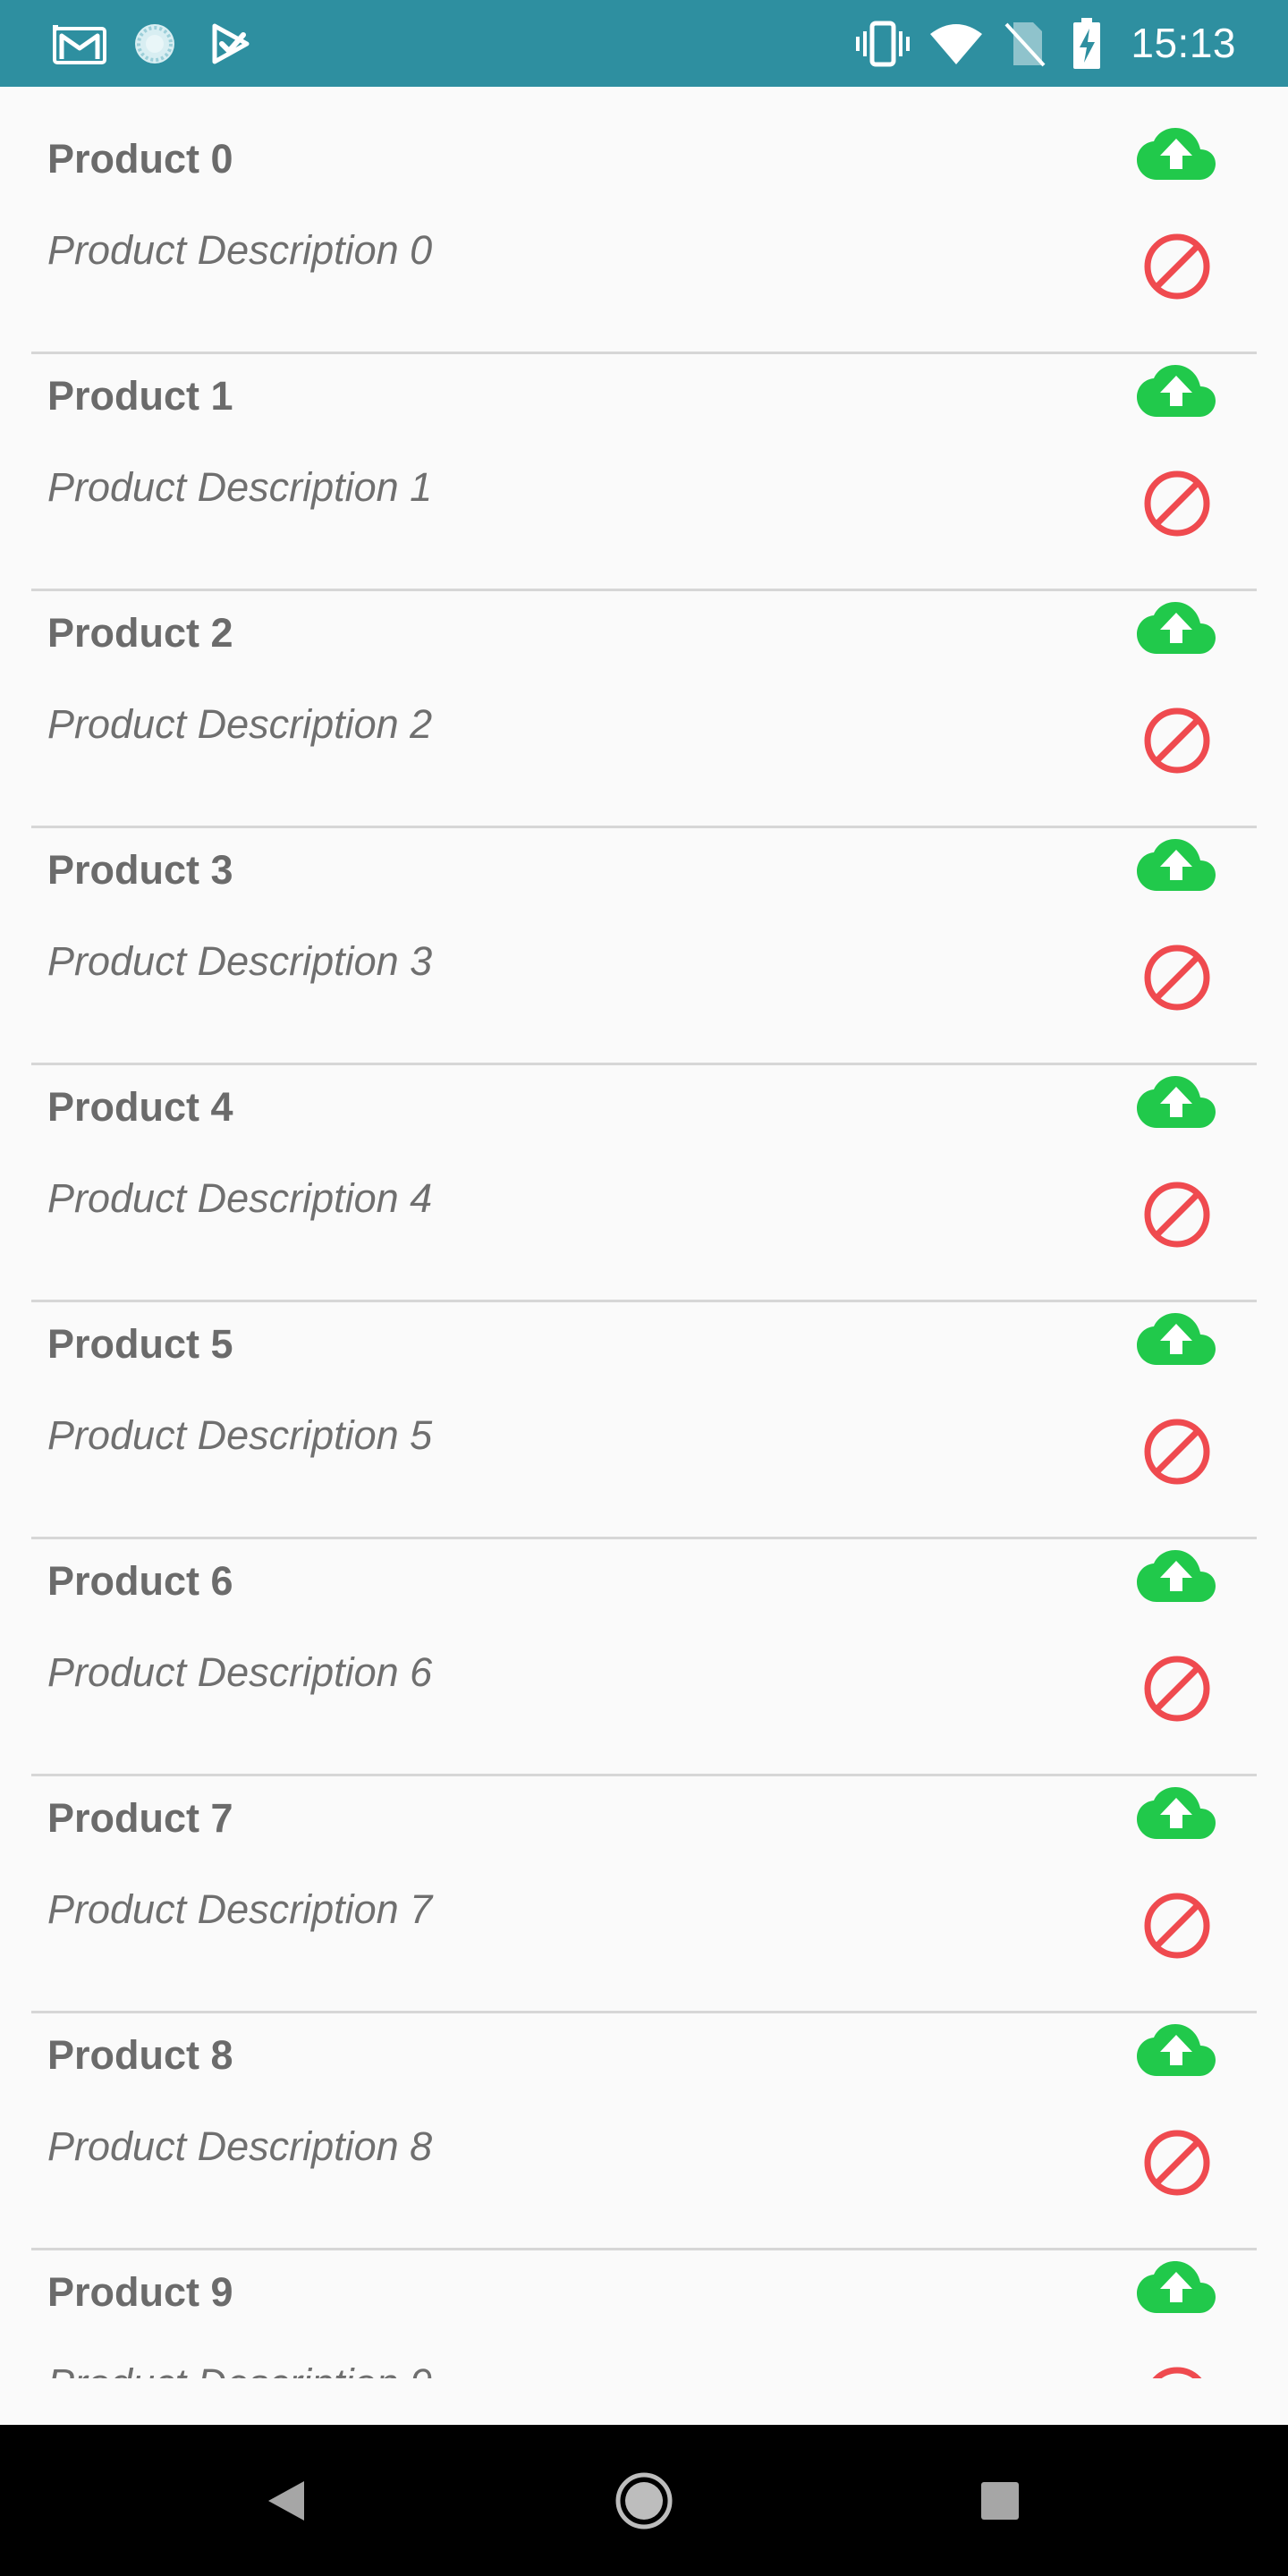  Describe the element at coordinates (644, 1390) in the screenshot. I see `product-item: Product 5 Product Description 5` at that location.